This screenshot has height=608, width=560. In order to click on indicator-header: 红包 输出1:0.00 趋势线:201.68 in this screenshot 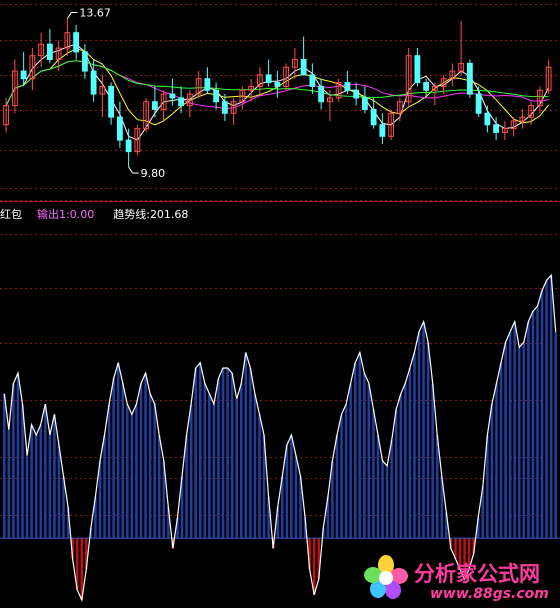, I will do `click(94, 214)`.